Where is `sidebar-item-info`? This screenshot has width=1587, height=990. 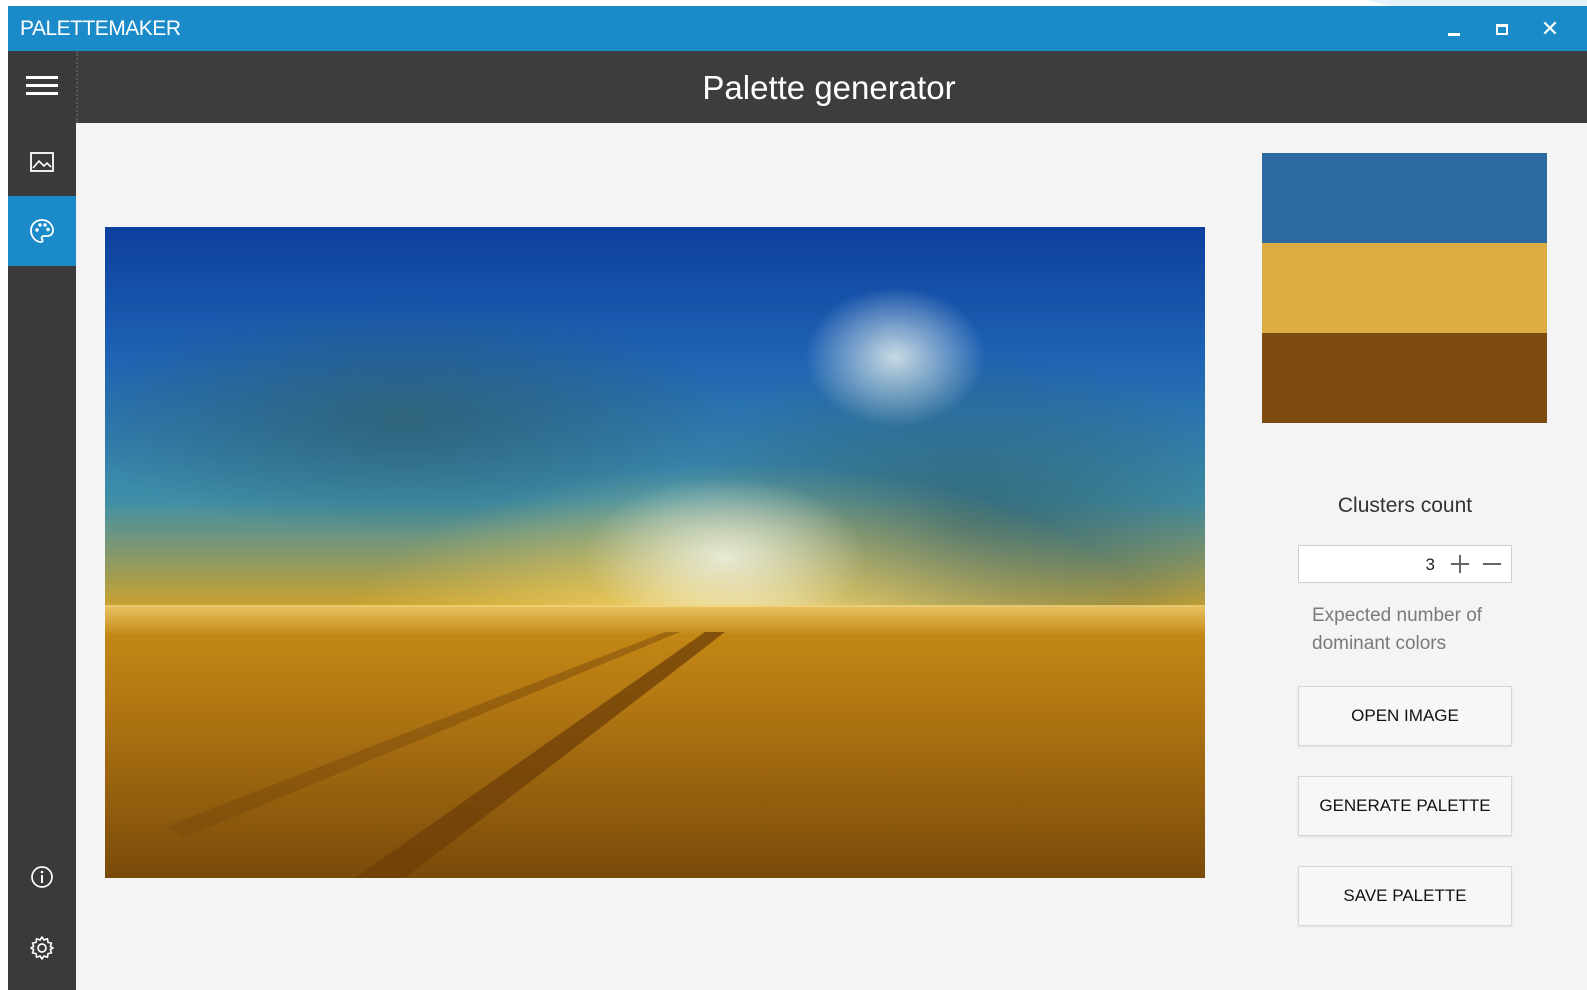 sidebar-item-info is located at coordinates (42, 877).